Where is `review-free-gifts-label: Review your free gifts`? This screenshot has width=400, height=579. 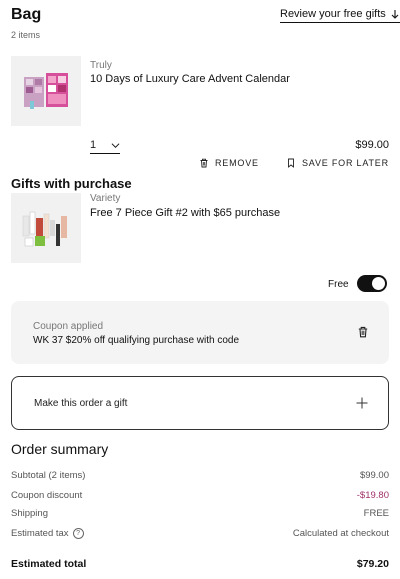 review-free-gifts-label: Review your free gifts is located at coordinates (333, 14).